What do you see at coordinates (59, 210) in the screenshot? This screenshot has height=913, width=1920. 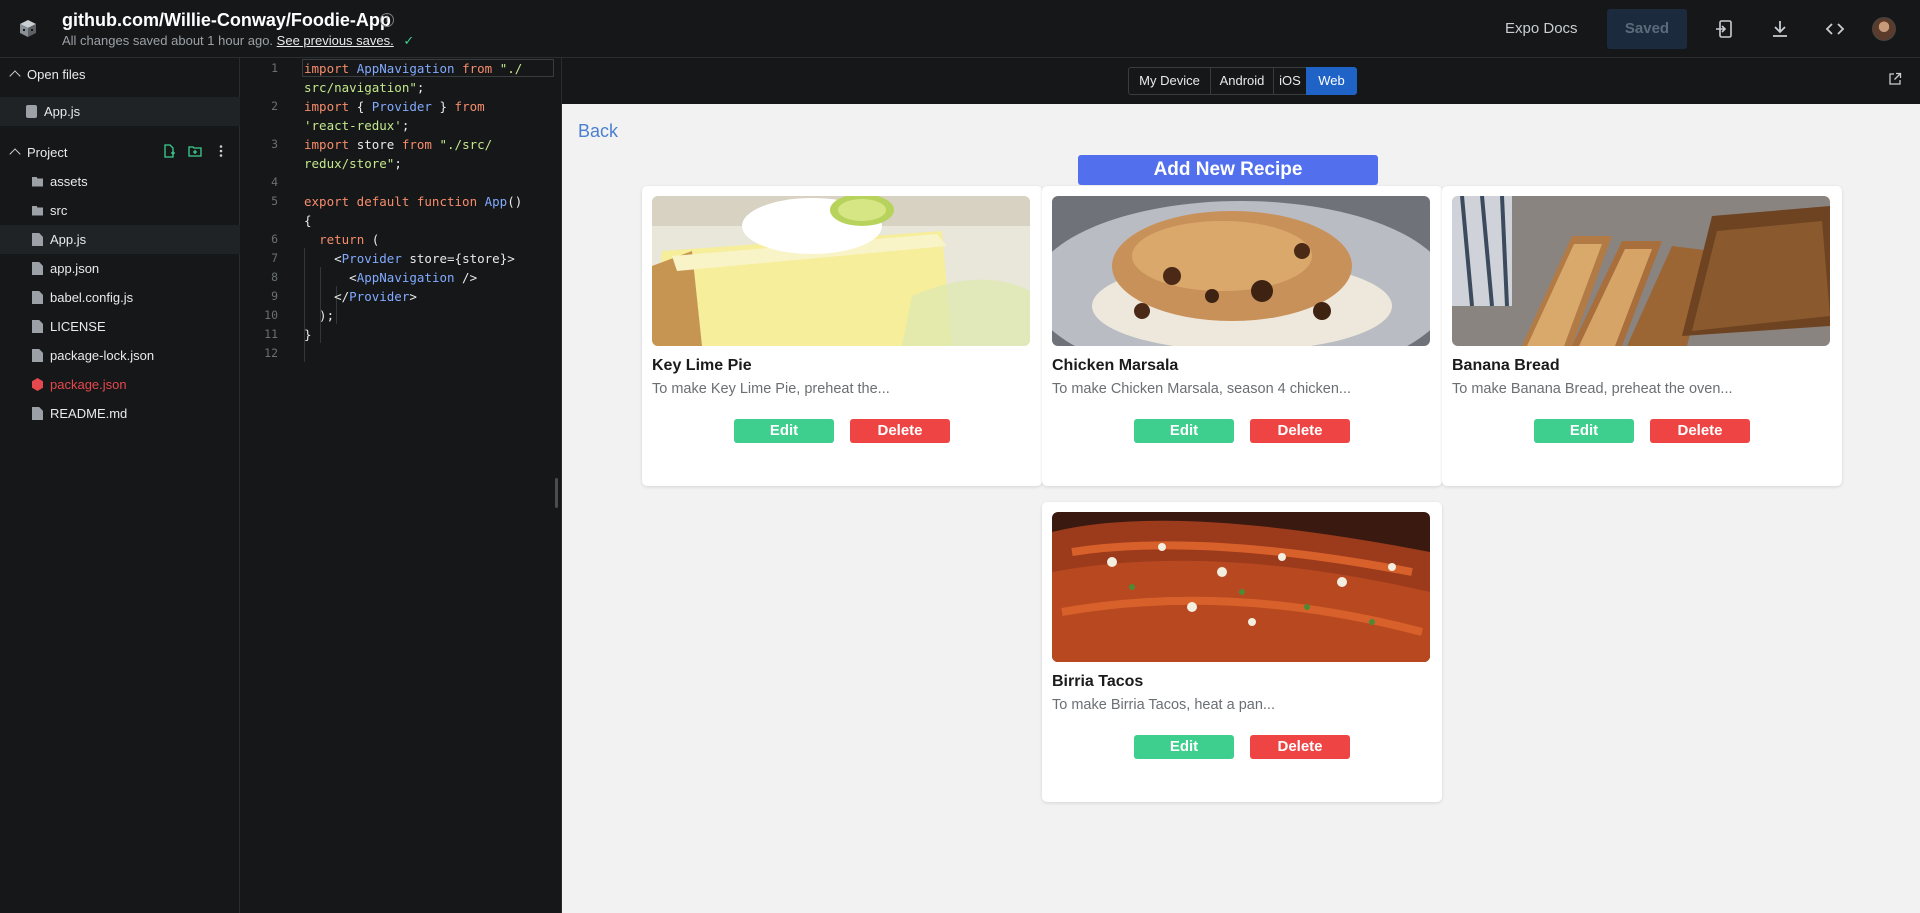 I see `tree-item-label: src` at bounding box center [59, 210].